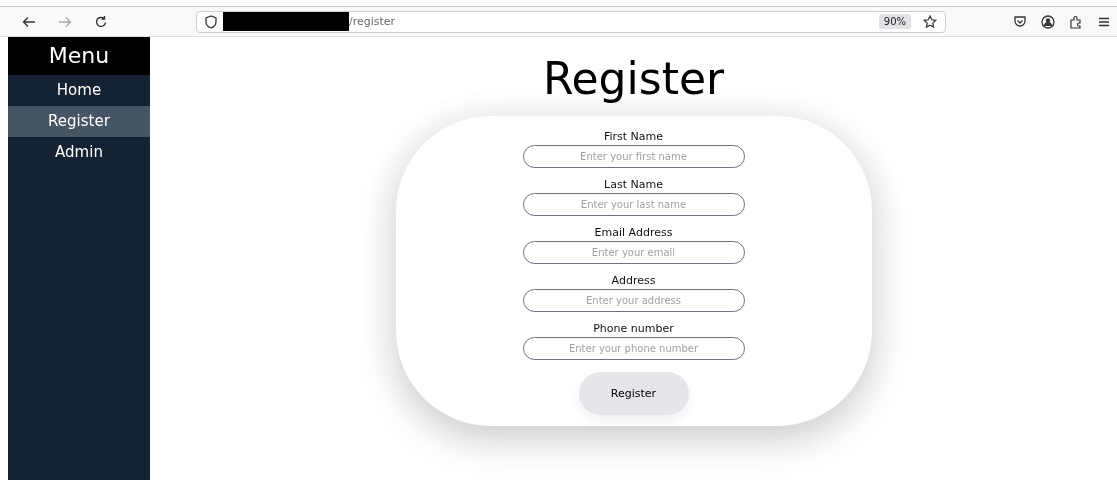 This screenshot has width=1117, height=480. What do you see at coordinates (633, 156) in the screenshot?
I see `input-field: Enter your first name` at bounding box center [633, 156].